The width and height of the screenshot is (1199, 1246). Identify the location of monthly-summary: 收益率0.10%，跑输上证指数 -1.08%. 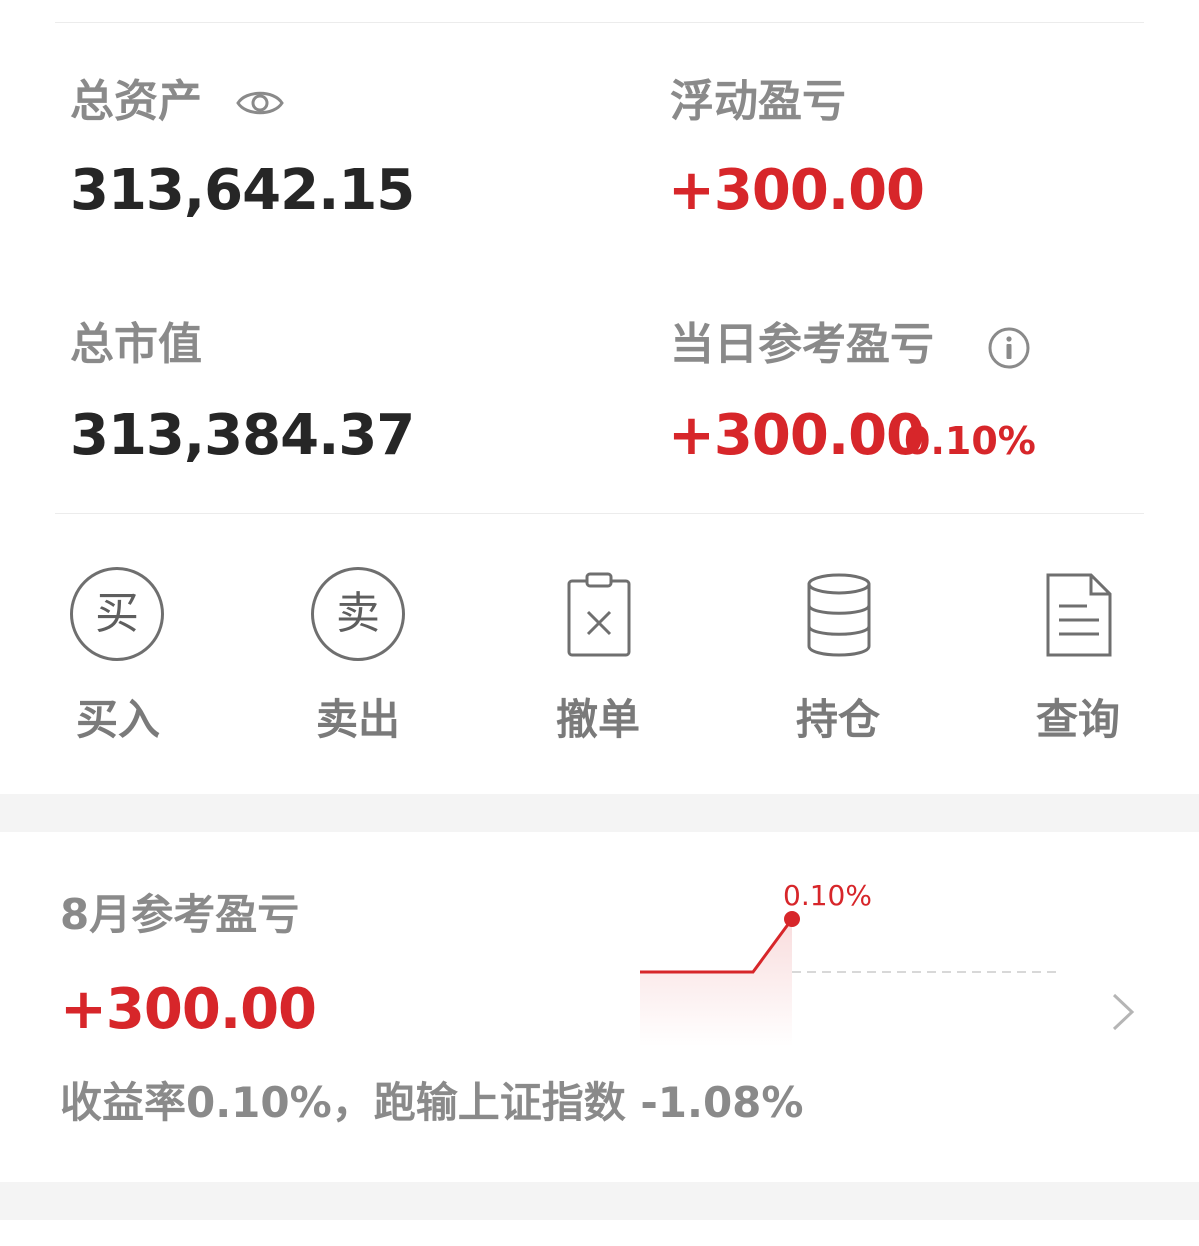
(432, 1102).